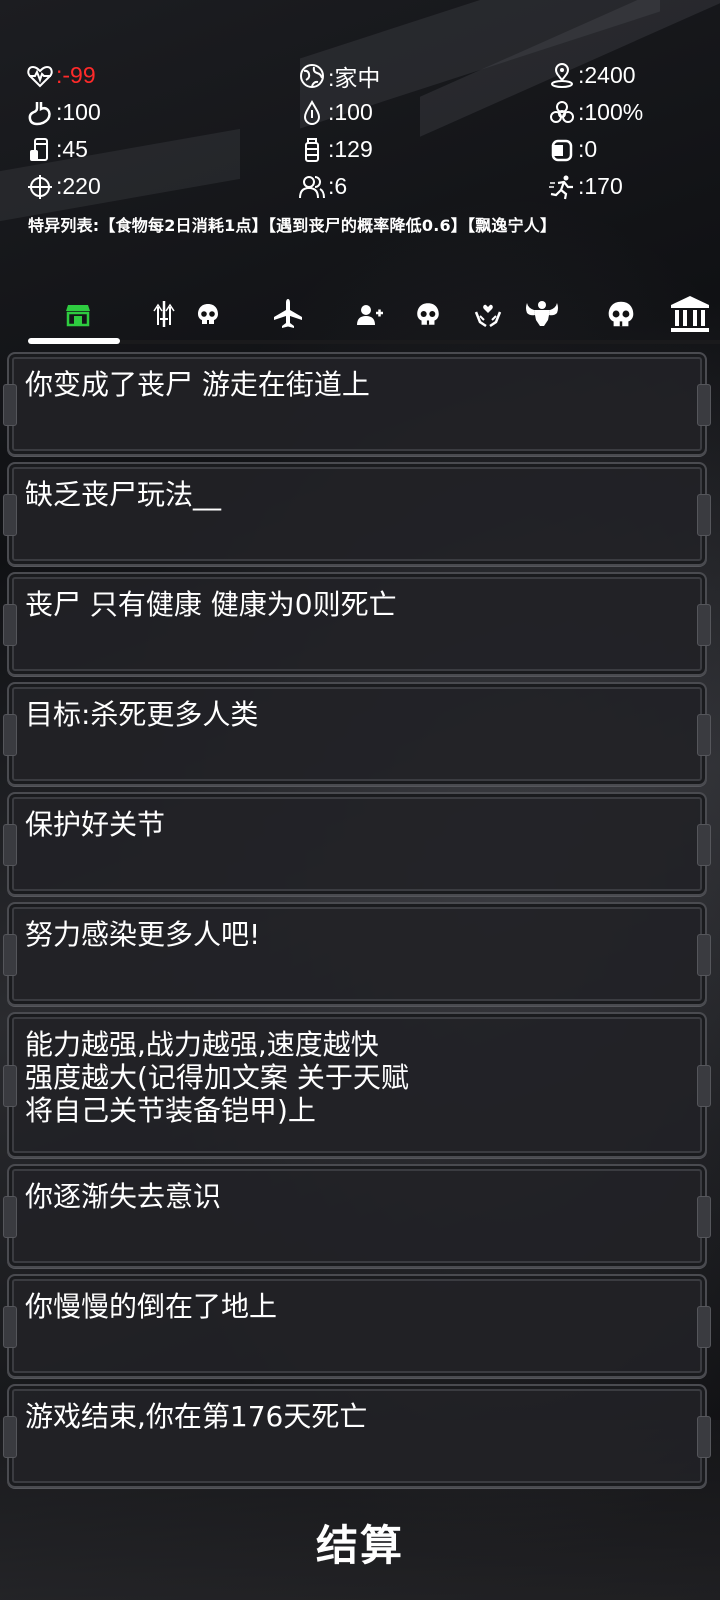 The width and height of the screenshot is (720, 1600). I want to click on muscle-icon, so click(542, 313).